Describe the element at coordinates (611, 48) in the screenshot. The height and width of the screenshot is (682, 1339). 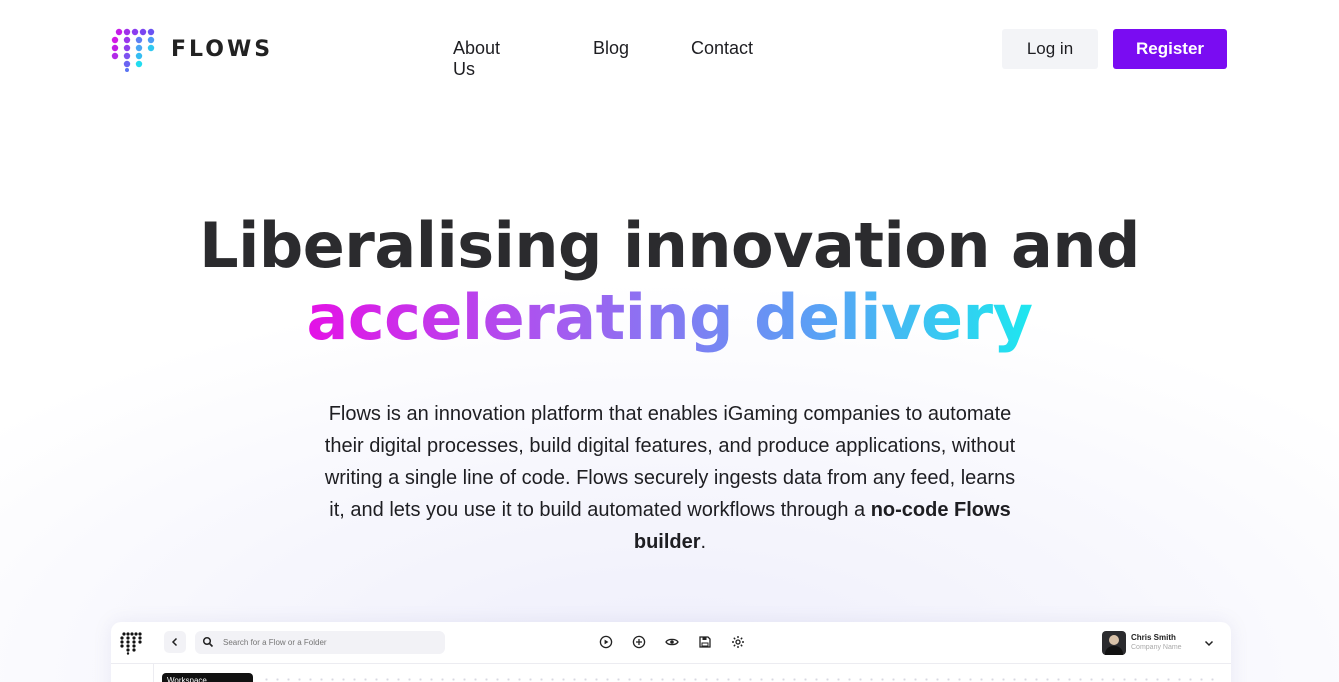
I see `nav-blog-link: Blog` at that location.